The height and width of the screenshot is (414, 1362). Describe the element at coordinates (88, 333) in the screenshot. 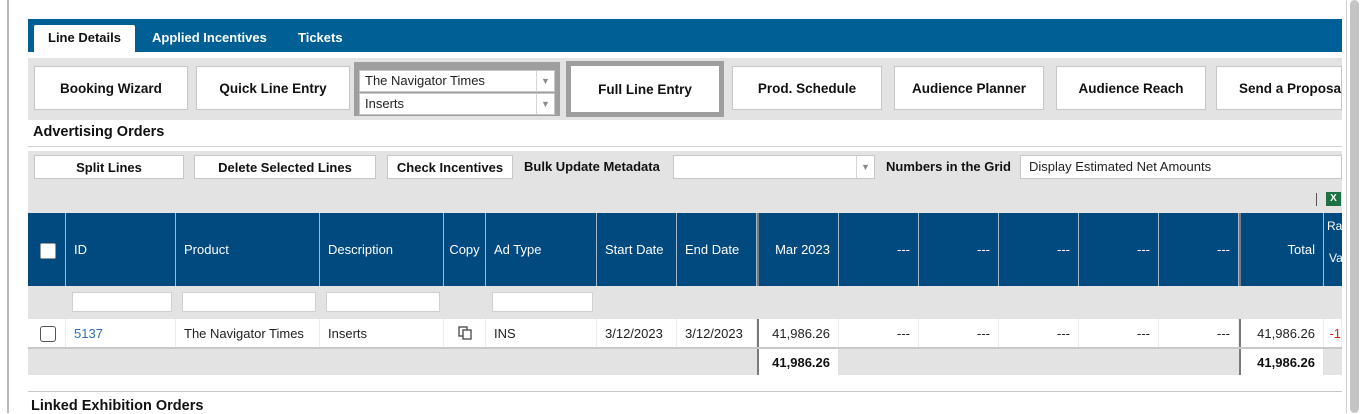

I see `order-id-link: 5137` at that location.